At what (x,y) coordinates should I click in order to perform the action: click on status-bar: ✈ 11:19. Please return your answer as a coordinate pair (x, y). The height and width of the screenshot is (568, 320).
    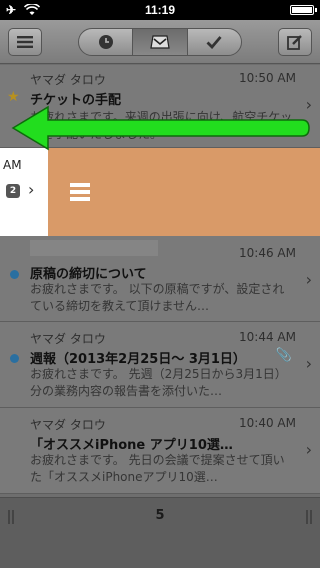
    Looking at the image, I should click on (160, 10).